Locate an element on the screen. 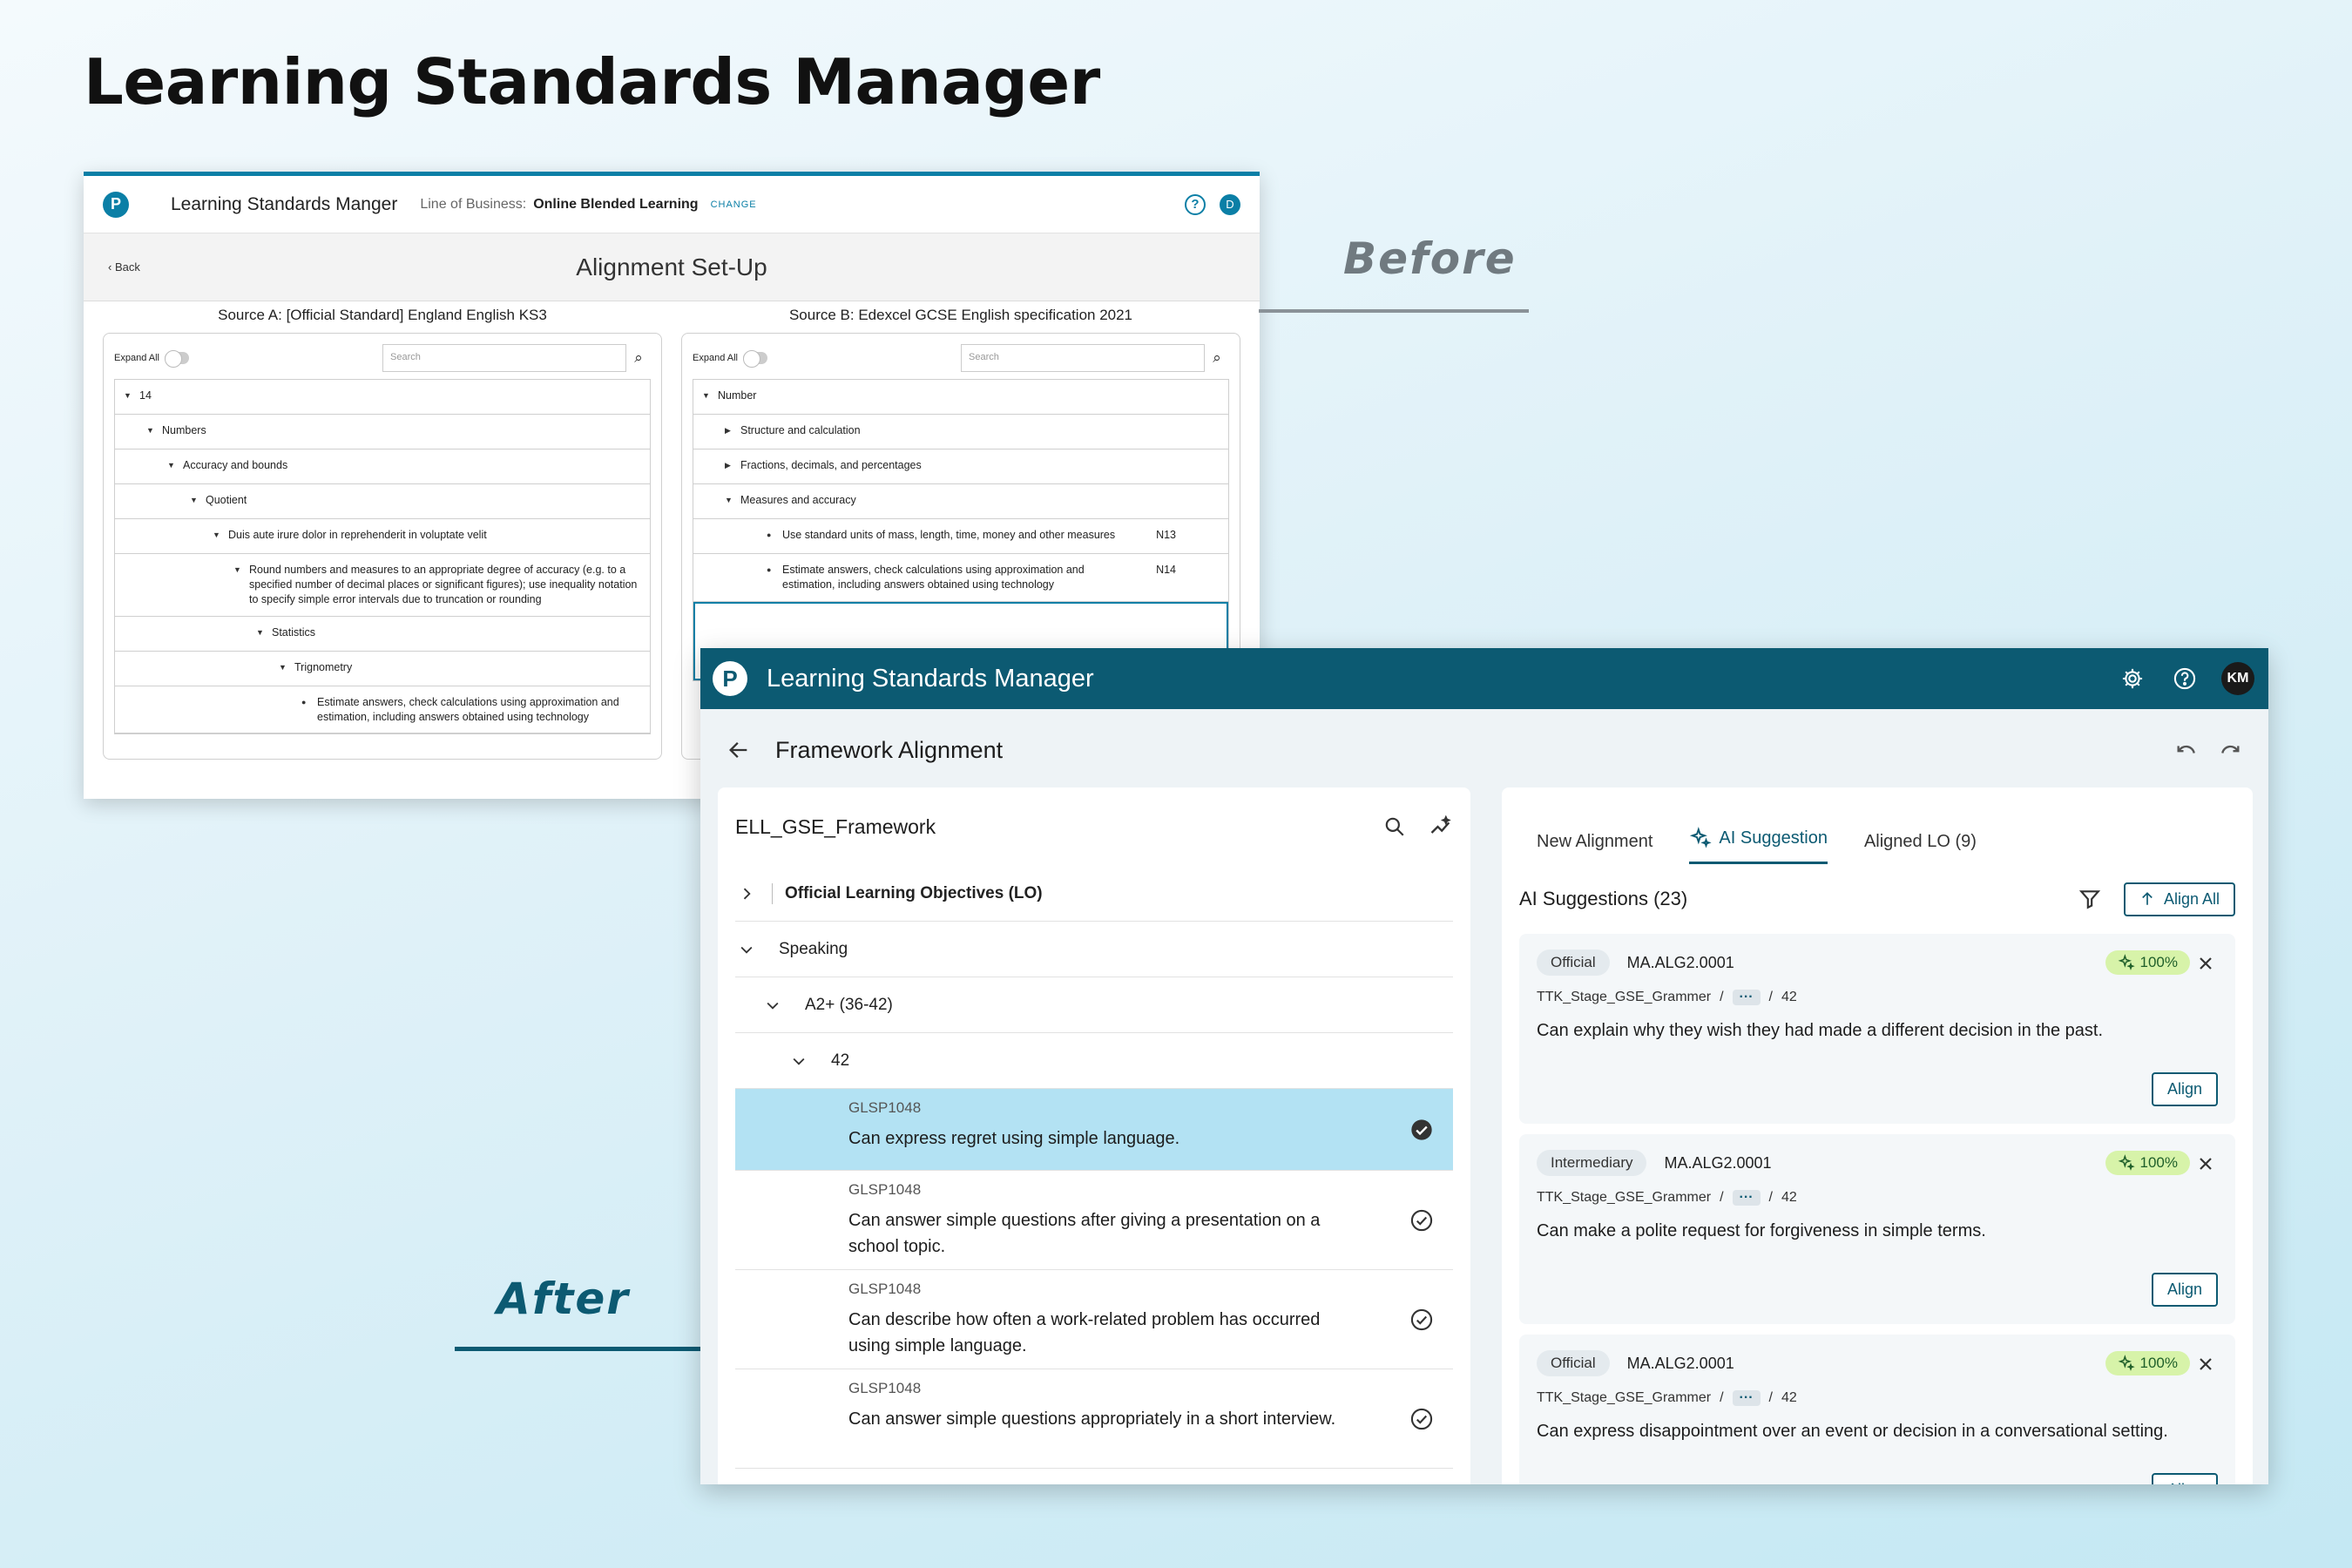 The width and height of the screenshot is (2352, 1568). sparkle-icon is located at coordinates (1701, 838).